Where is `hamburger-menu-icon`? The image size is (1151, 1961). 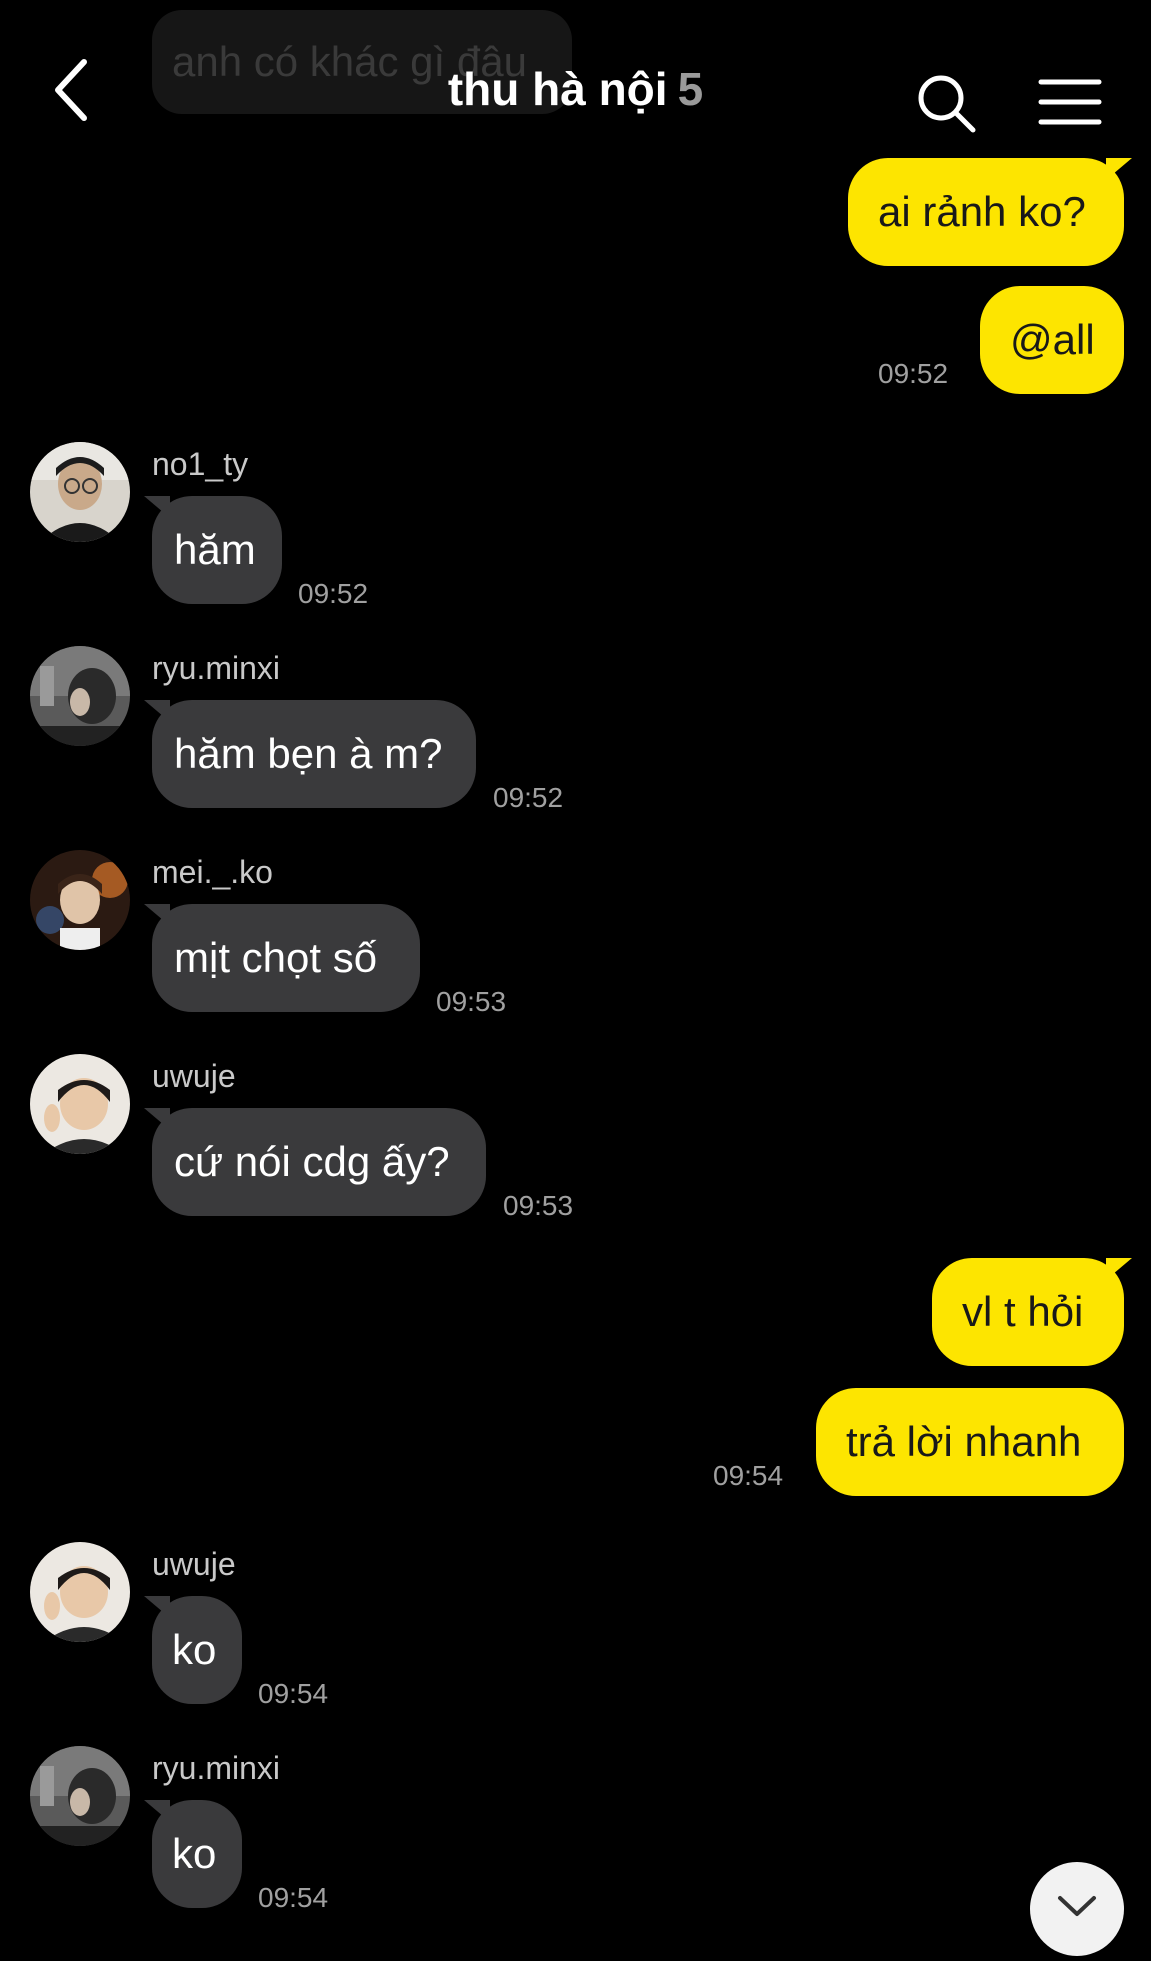 hamburger-menu-icon is located at coordinates (1070, 102).